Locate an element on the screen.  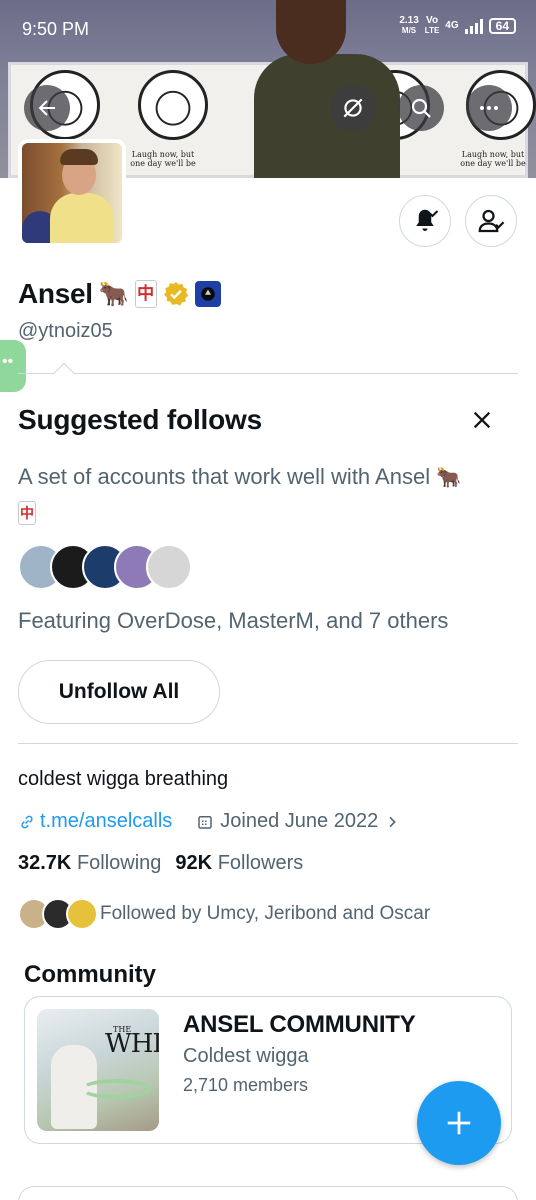
close-icon is located at coordinates (482, 420).